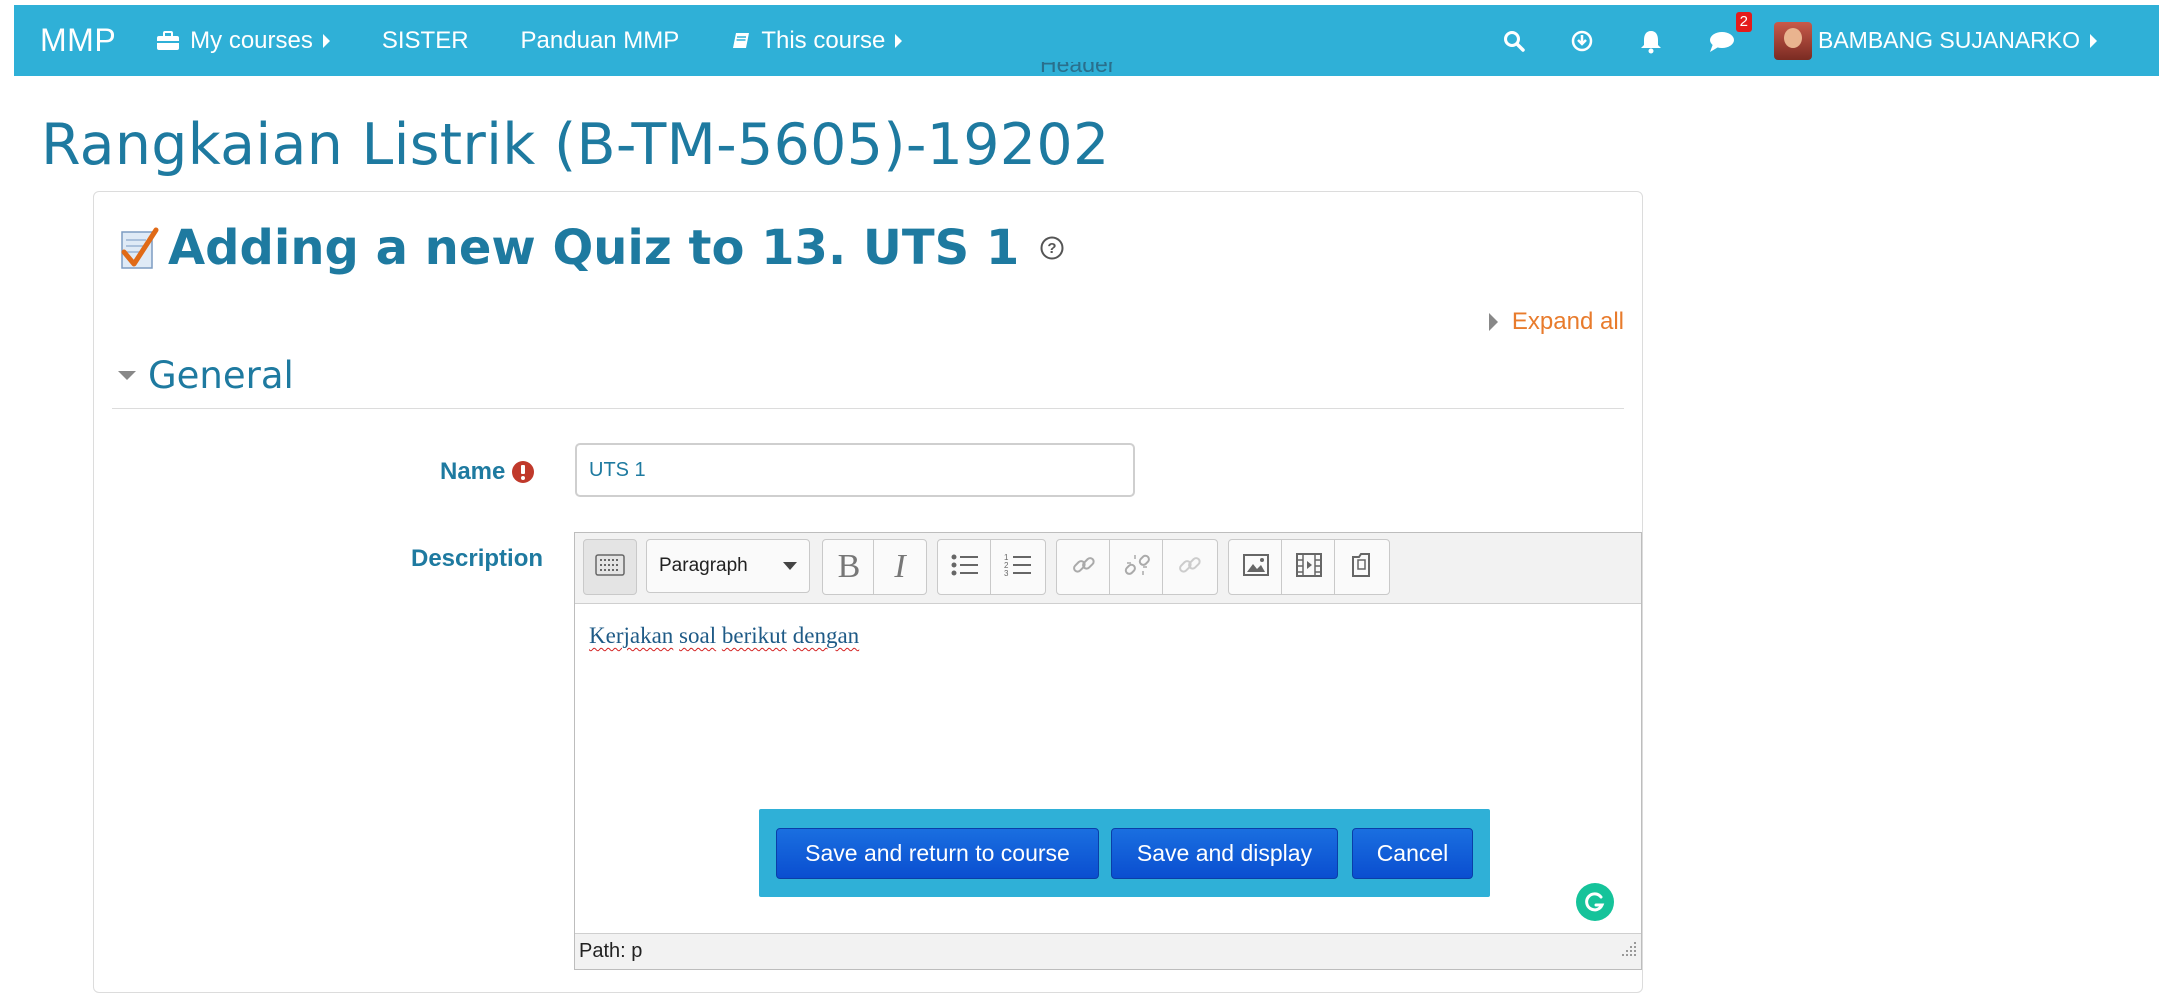  I want to click on section-general-label: General, so click(221, 375).